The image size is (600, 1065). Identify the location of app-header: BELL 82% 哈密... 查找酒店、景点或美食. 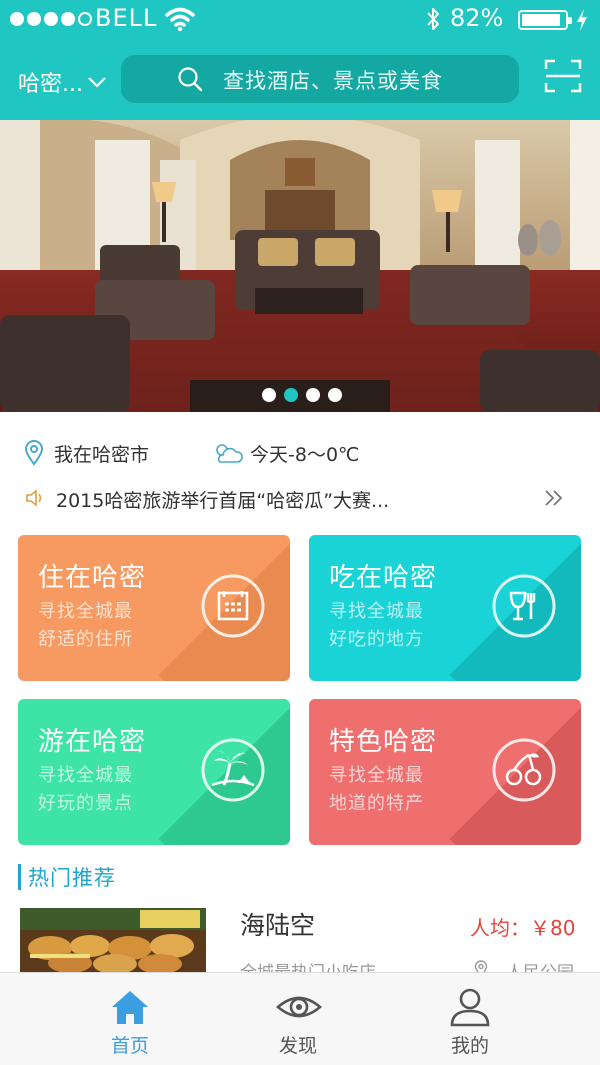
(300, 60).